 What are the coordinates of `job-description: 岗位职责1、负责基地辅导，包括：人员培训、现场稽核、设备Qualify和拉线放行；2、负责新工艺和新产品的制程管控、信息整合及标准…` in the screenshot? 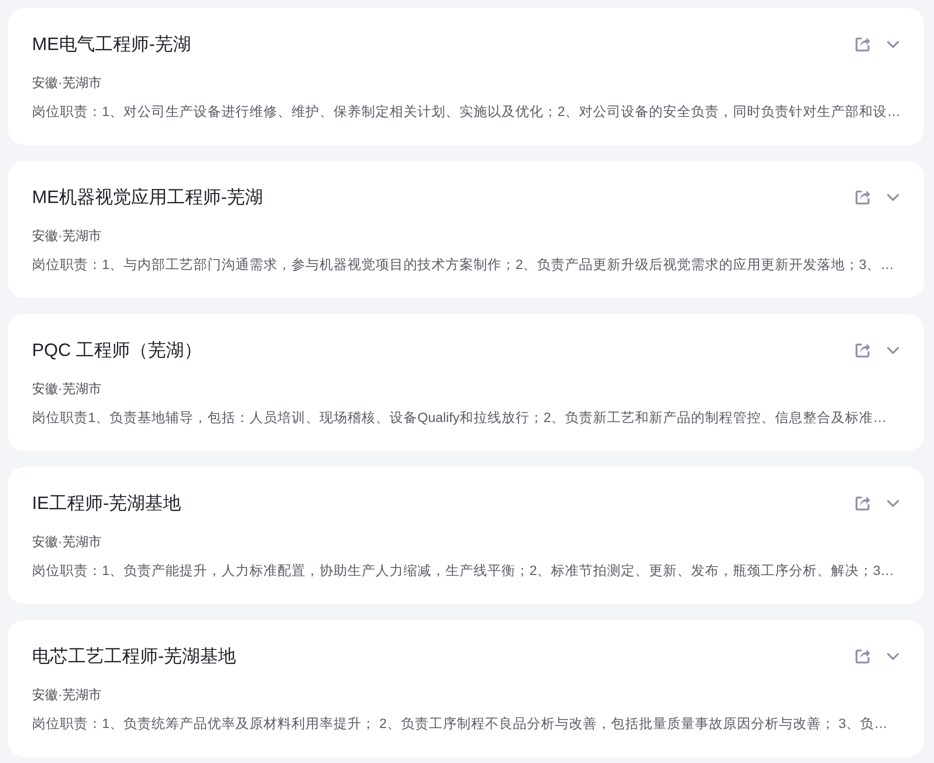 It's located at (460, 418).